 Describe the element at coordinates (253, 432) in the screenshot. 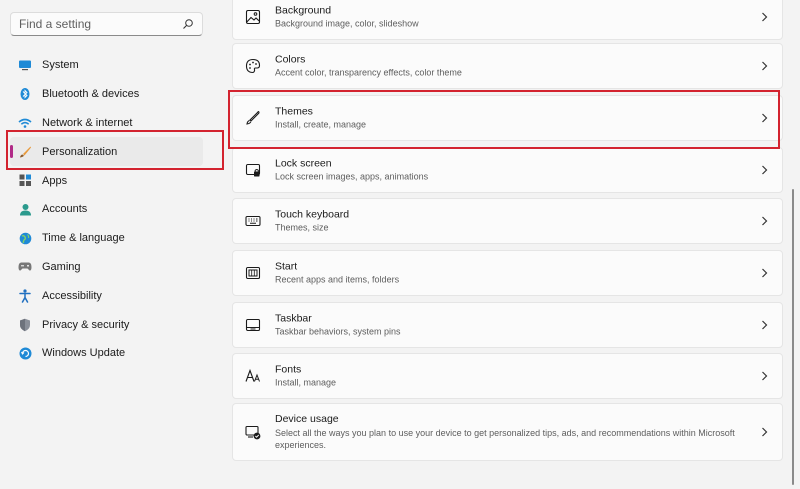

I see `device-usage-icon` at that location.